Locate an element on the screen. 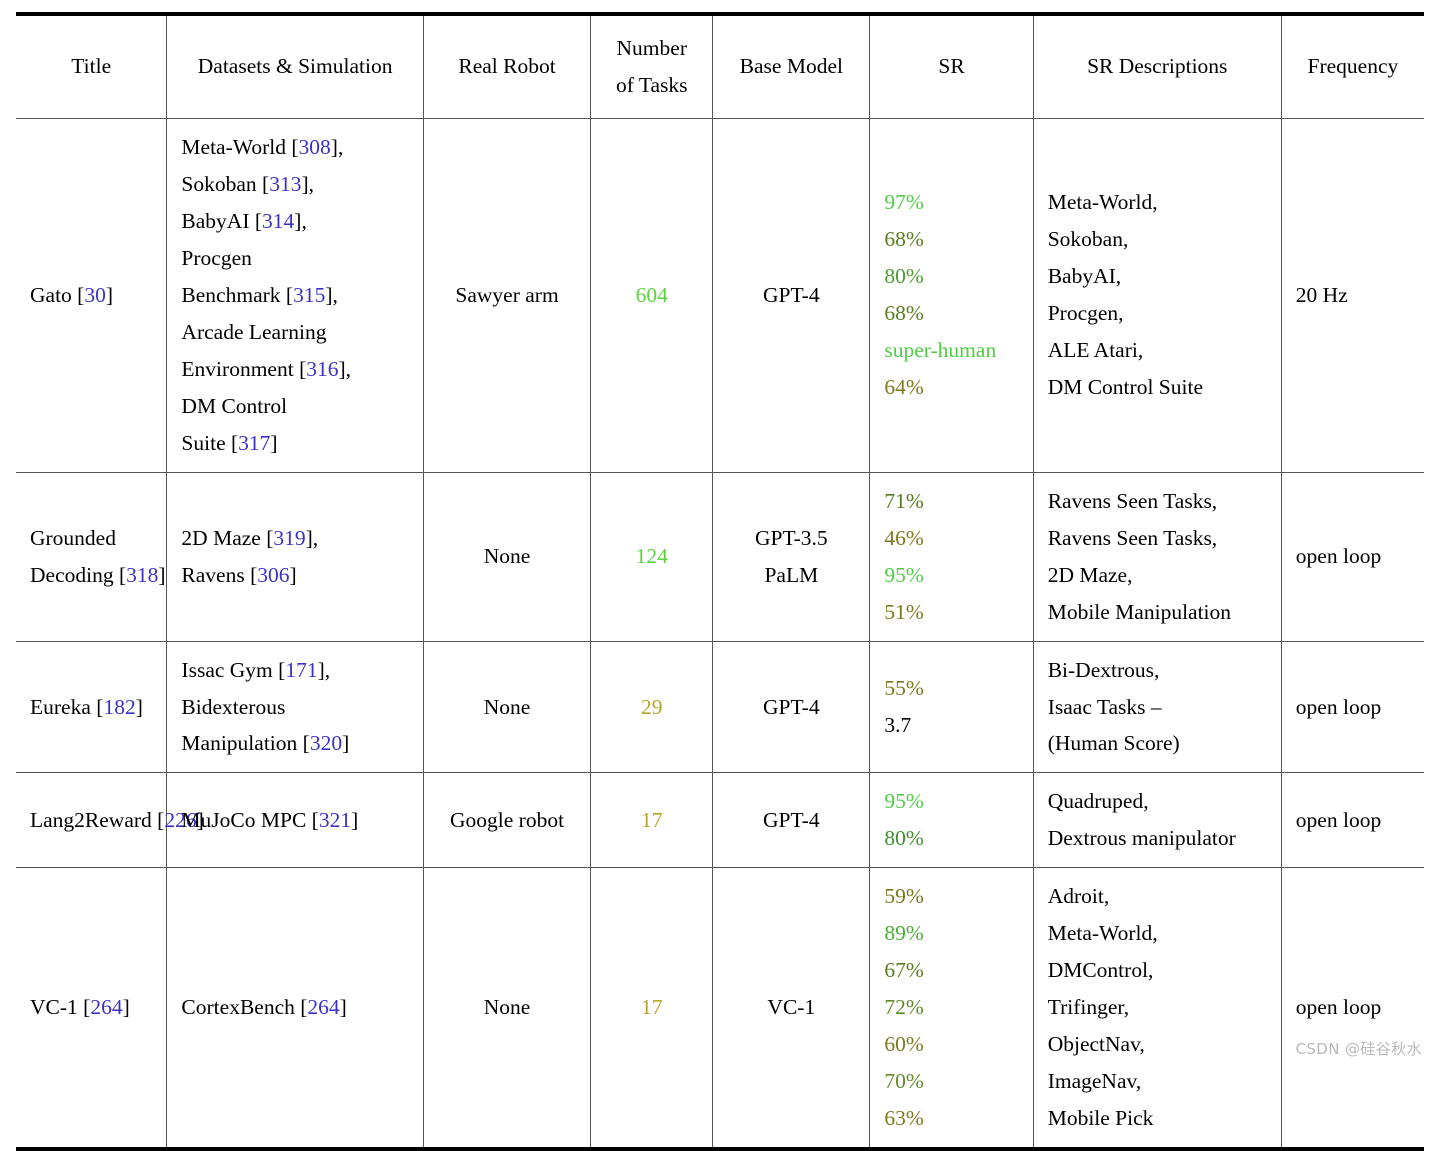 The height and width of the screenshot is (1151, 1440). citation-reference: 306 is located at coordinates (273, 575).